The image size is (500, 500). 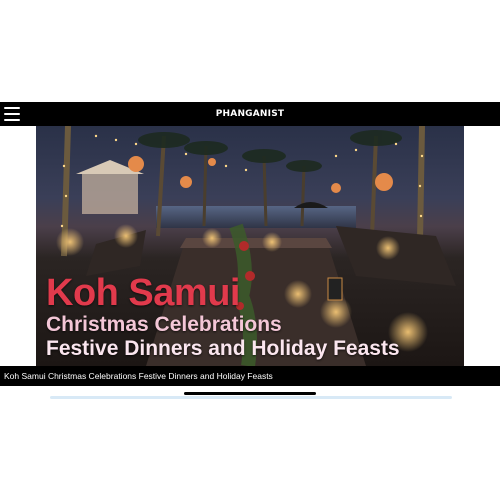 What do you see at coordinates (12, 114) in the screenshot?
I see `hamburger-menu-icon` at bounding box center [12, 114].